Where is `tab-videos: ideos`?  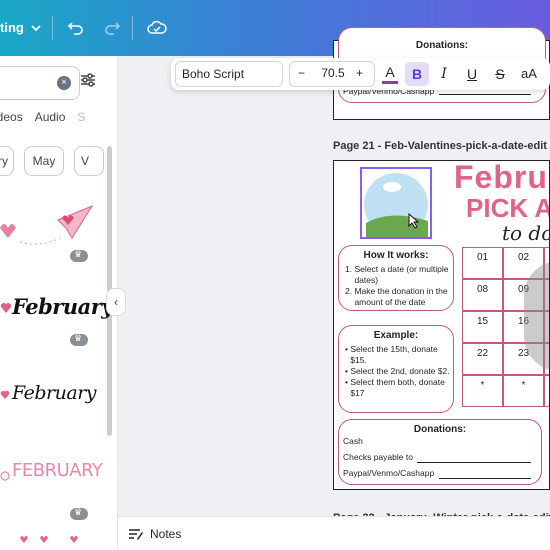
tab-videos: ideos is located at coordinates (11, 117).